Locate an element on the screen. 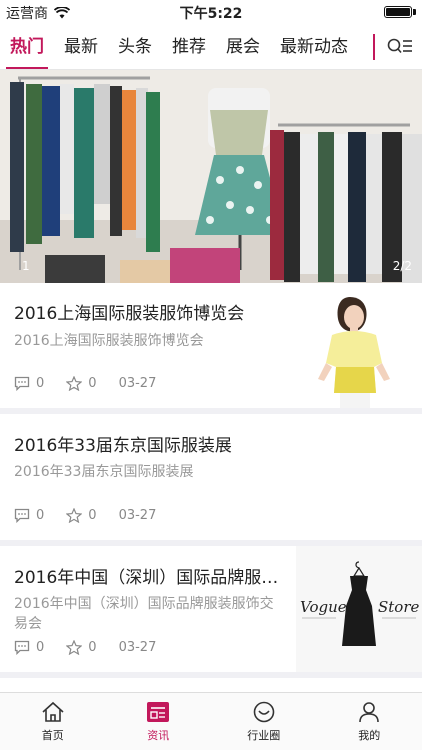 The width and height of the screenshot is (422, 750). home-icon is located at coordinates (53, 711).